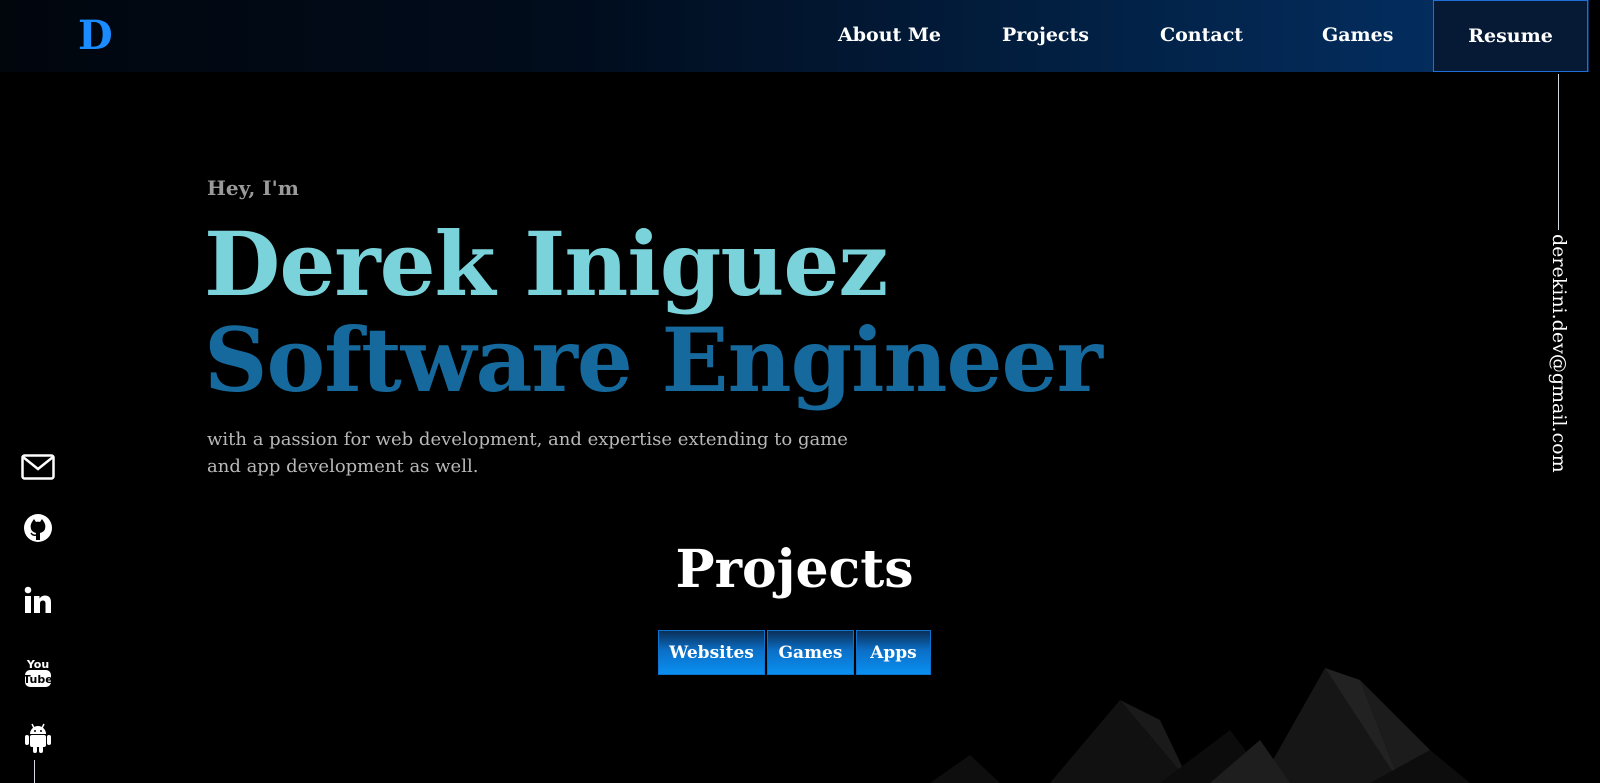 The width and height of the screenshot is (1600, 783). What do you see at coordinates (810, 652) in the screenshot?
I see `filter-games-button: Games` at bounding box center [810, 652].